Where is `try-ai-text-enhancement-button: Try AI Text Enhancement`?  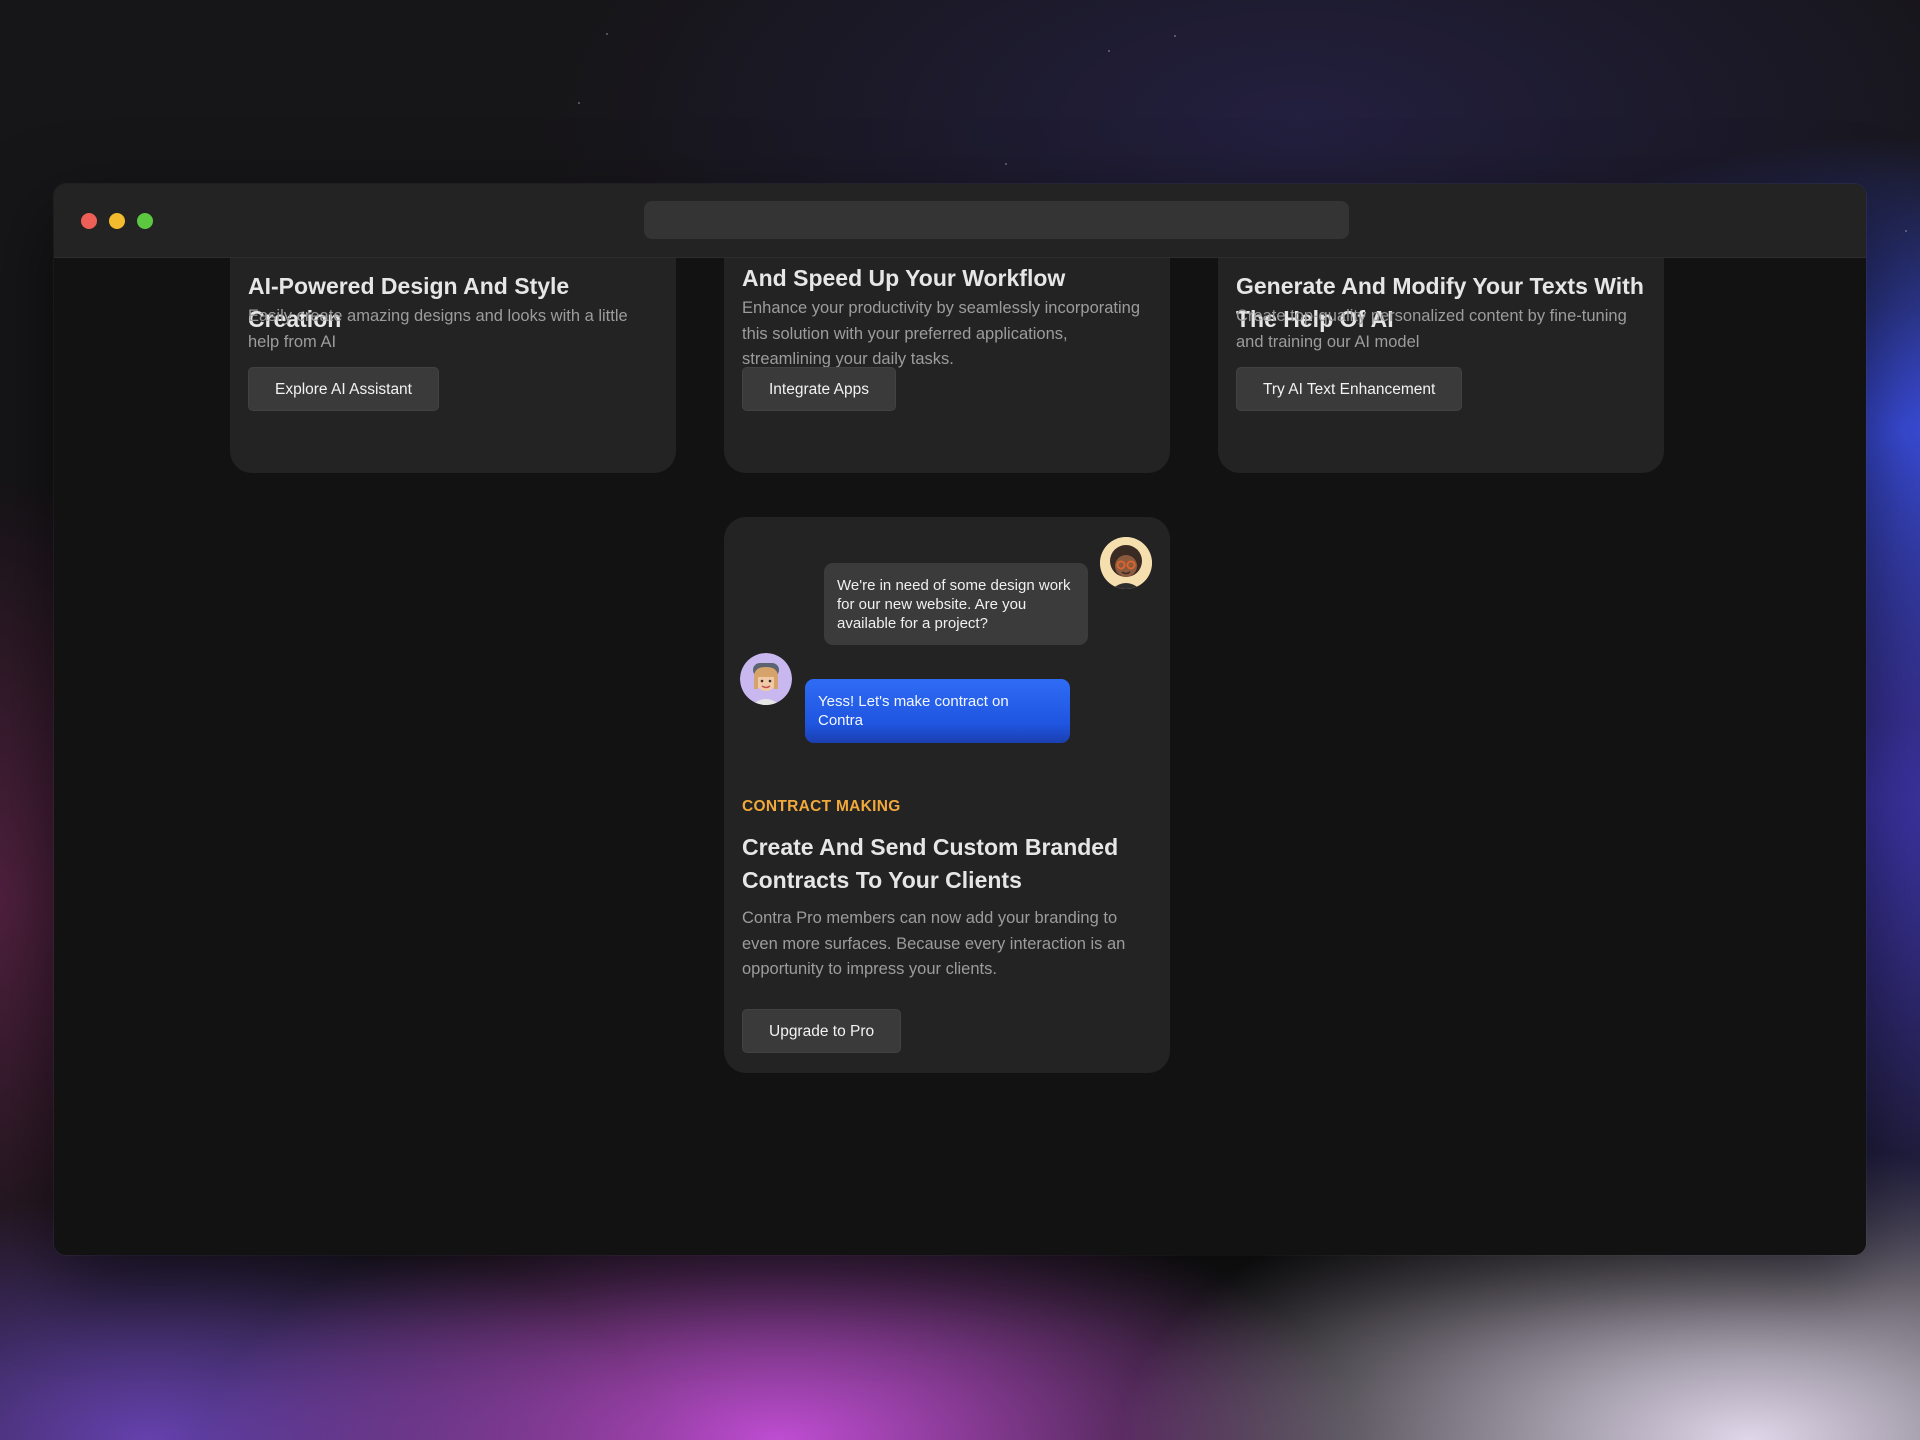 try-ai-text-enhancement-button: Try AI Text Enhancement is located at coordinates (1349, 389).